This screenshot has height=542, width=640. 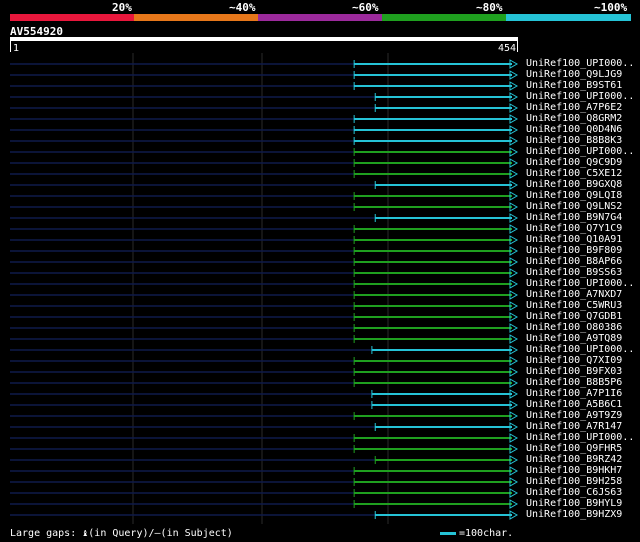 What do you see at coordinates (574, 162) in the screenshot?
I see `hit-label: UniRef100_Q9C9D9` at bounding box center [574, 162].